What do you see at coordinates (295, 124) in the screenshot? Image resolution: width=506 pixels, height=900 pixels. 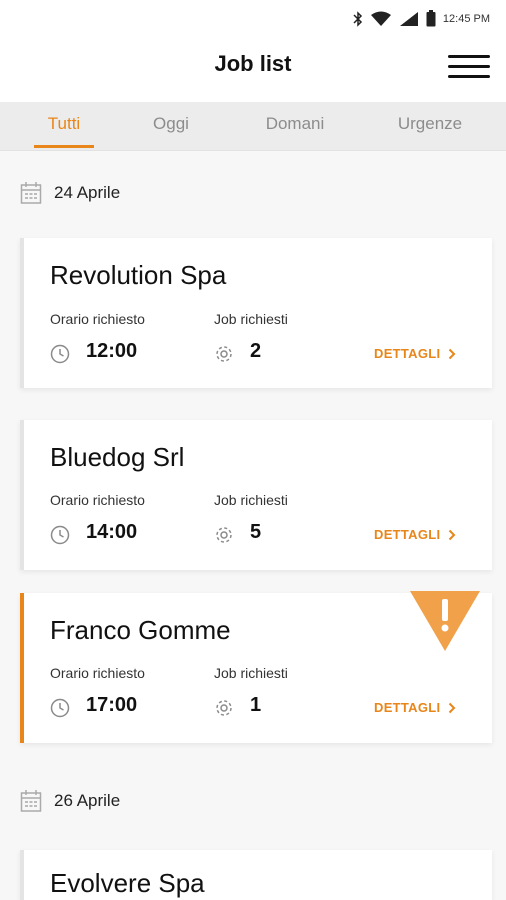 I see `tab-domani: Domani` at bounding box center [295, 124].